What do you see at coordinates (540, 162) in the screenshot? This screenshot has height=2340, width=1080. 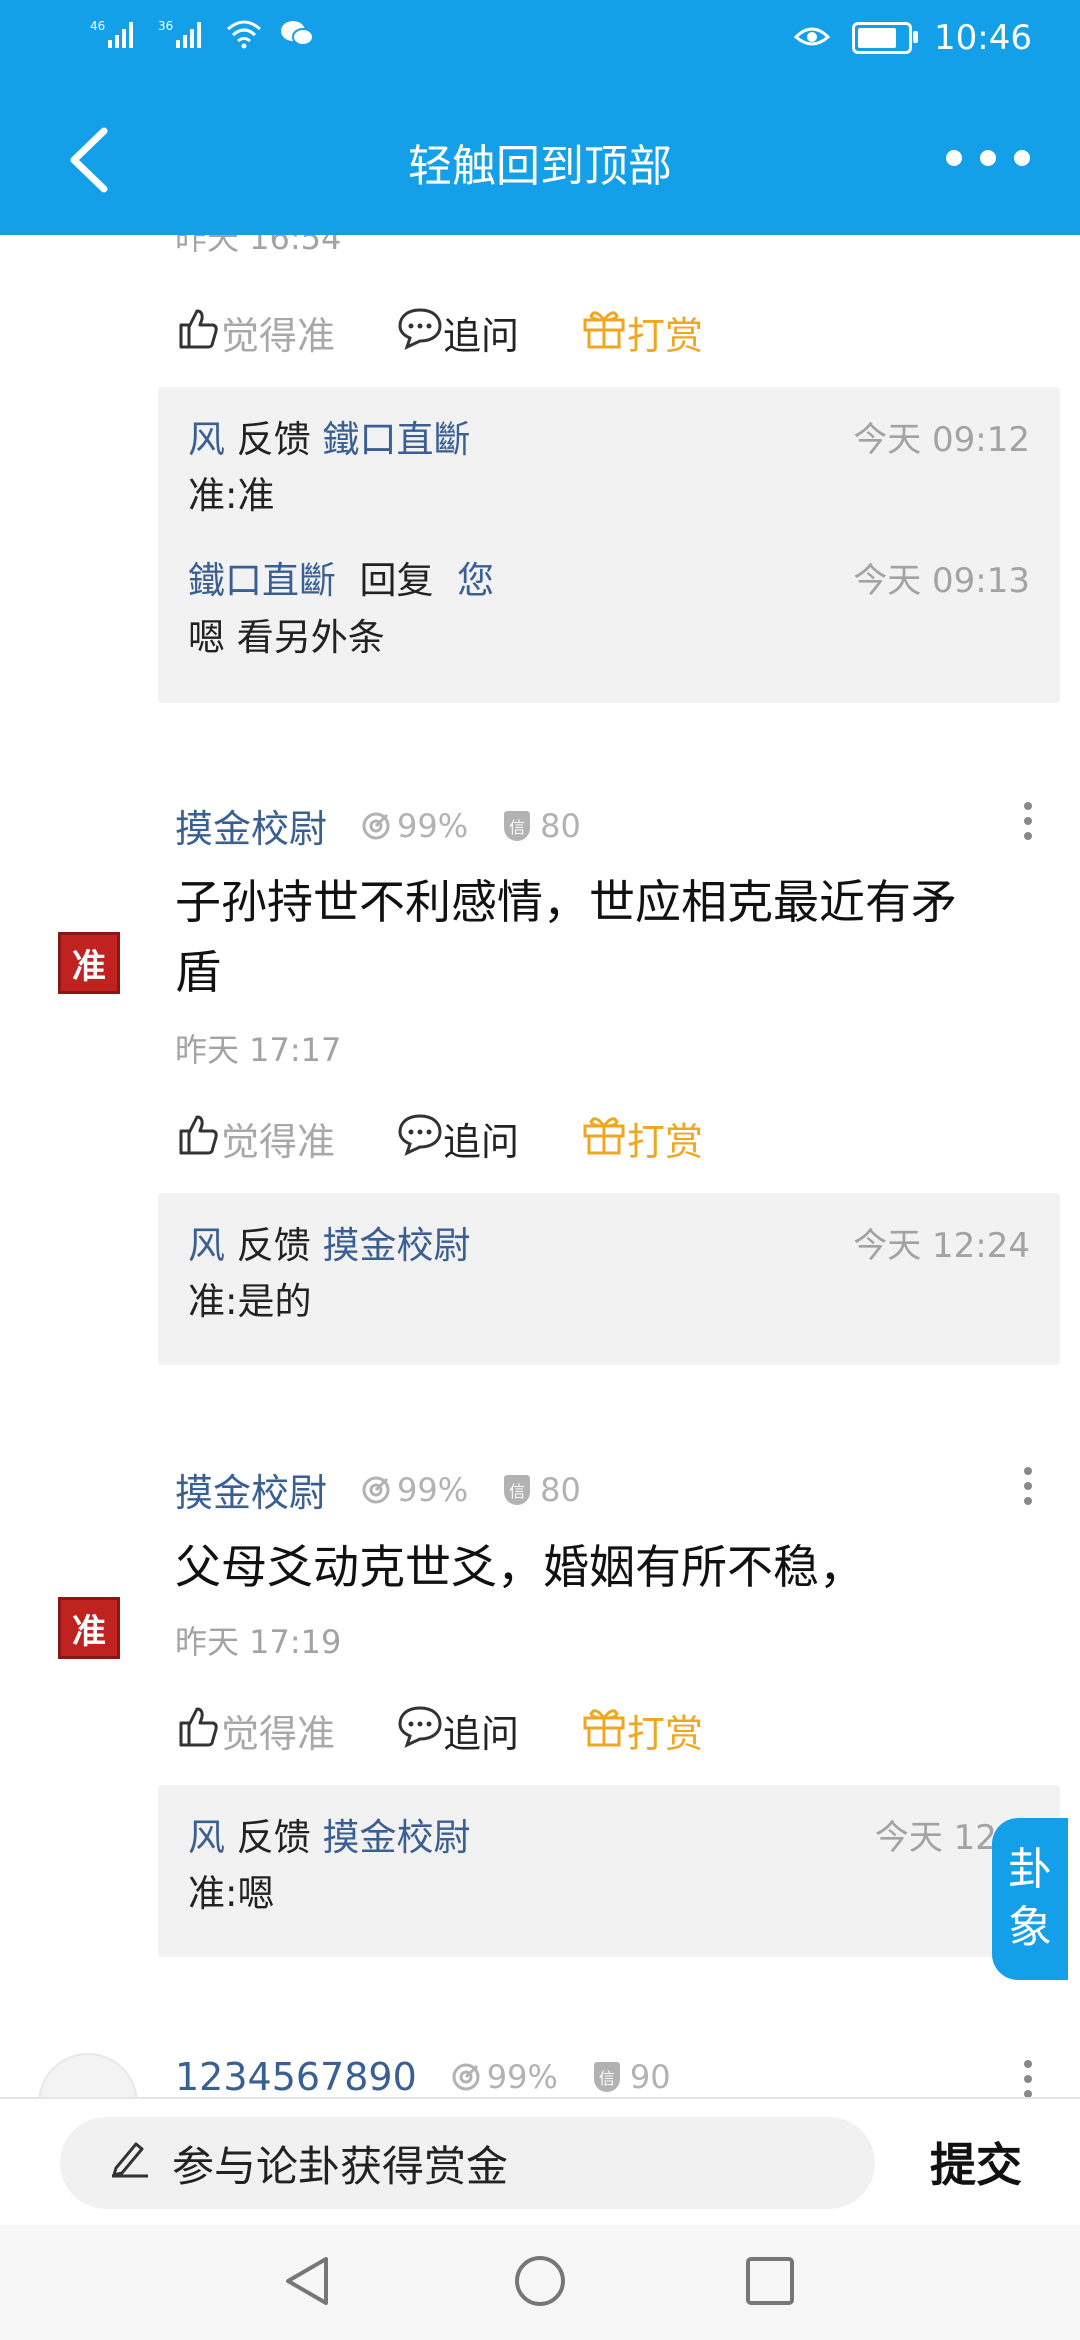 I see `page-title: 轻触回到顶部` at bounding box center [540, 162].